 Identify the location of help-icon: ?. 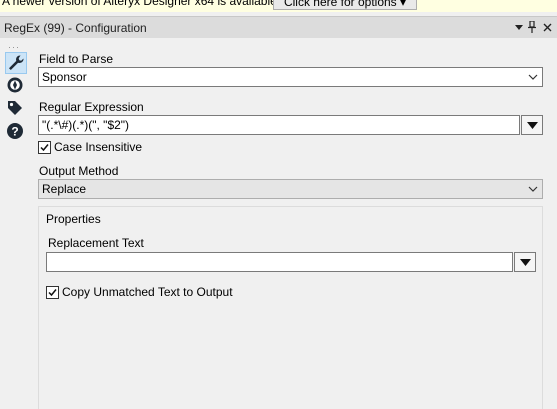
(15, 131).